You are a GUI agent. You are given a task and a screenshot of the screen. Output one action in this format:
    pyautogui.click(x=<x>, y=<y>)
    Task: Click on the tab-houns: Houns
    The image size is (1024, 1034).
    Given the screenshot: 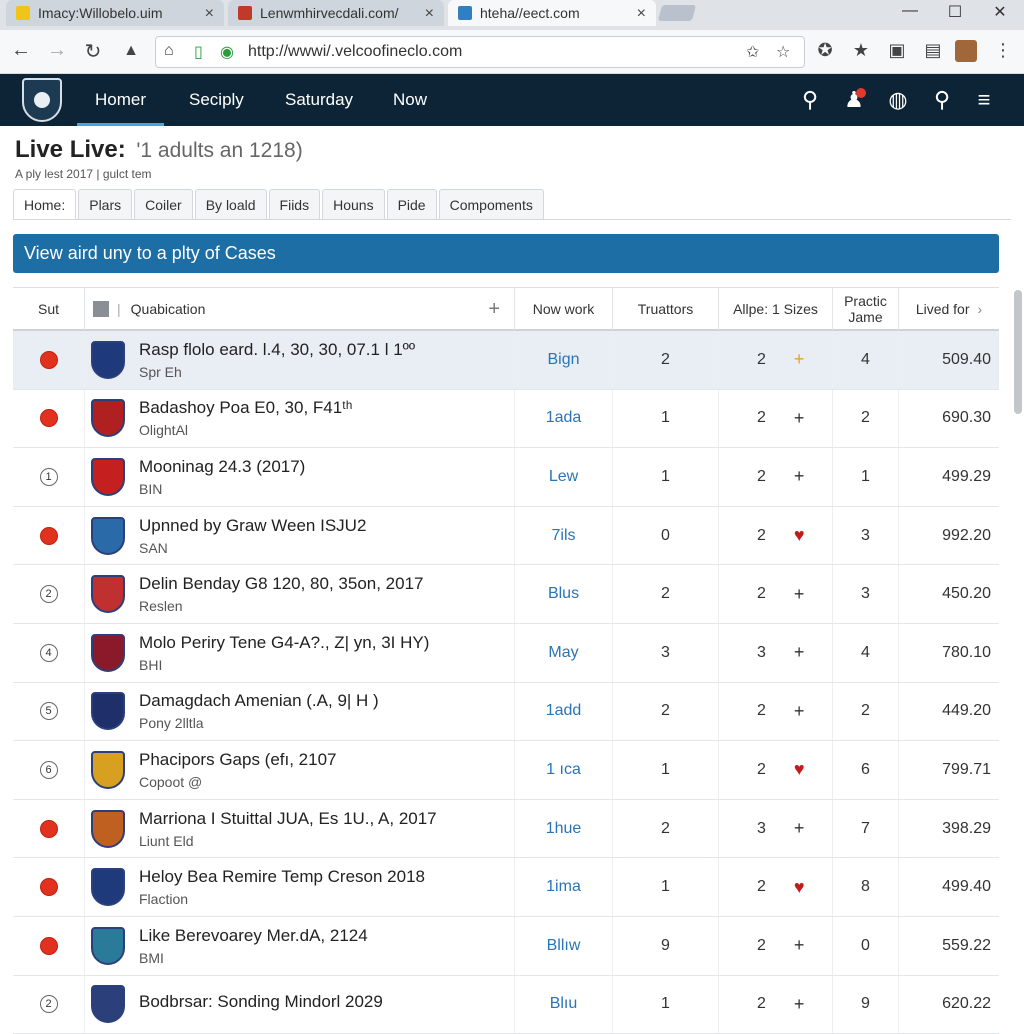 What is the action you would take?
    pyautogui.click(x=353, y=204)
    